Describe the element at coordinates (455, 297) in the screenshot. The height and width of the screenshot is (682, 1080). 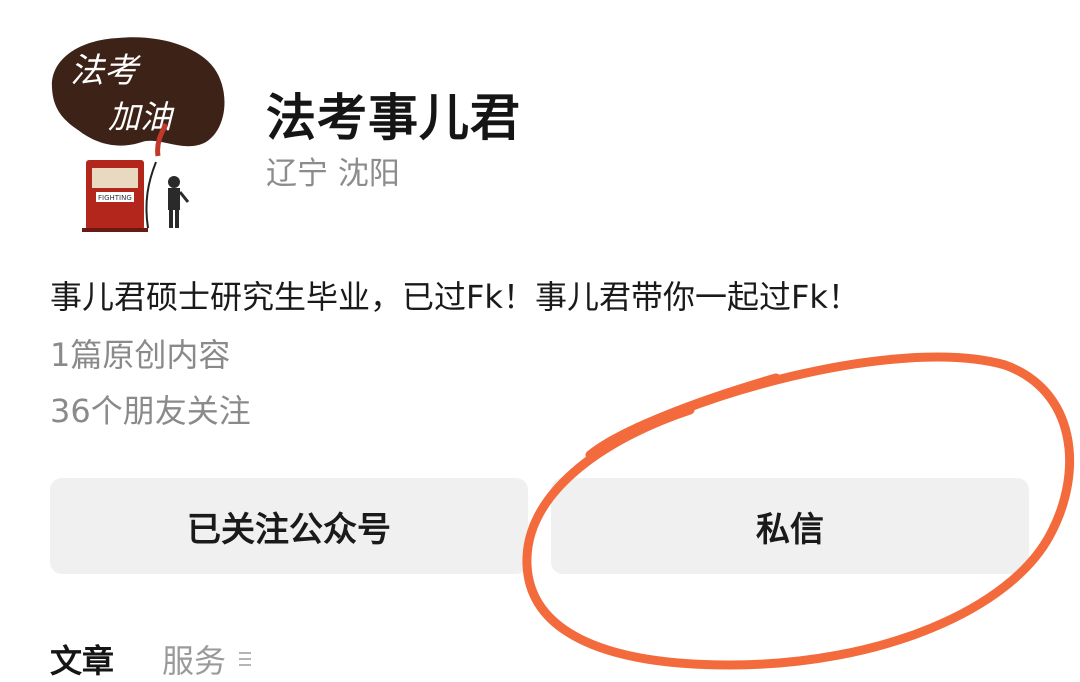
I see `account-bio: 事儿君硕士研究生毕业，已过Fk！事儿君带你一起过Fk！` at that location.